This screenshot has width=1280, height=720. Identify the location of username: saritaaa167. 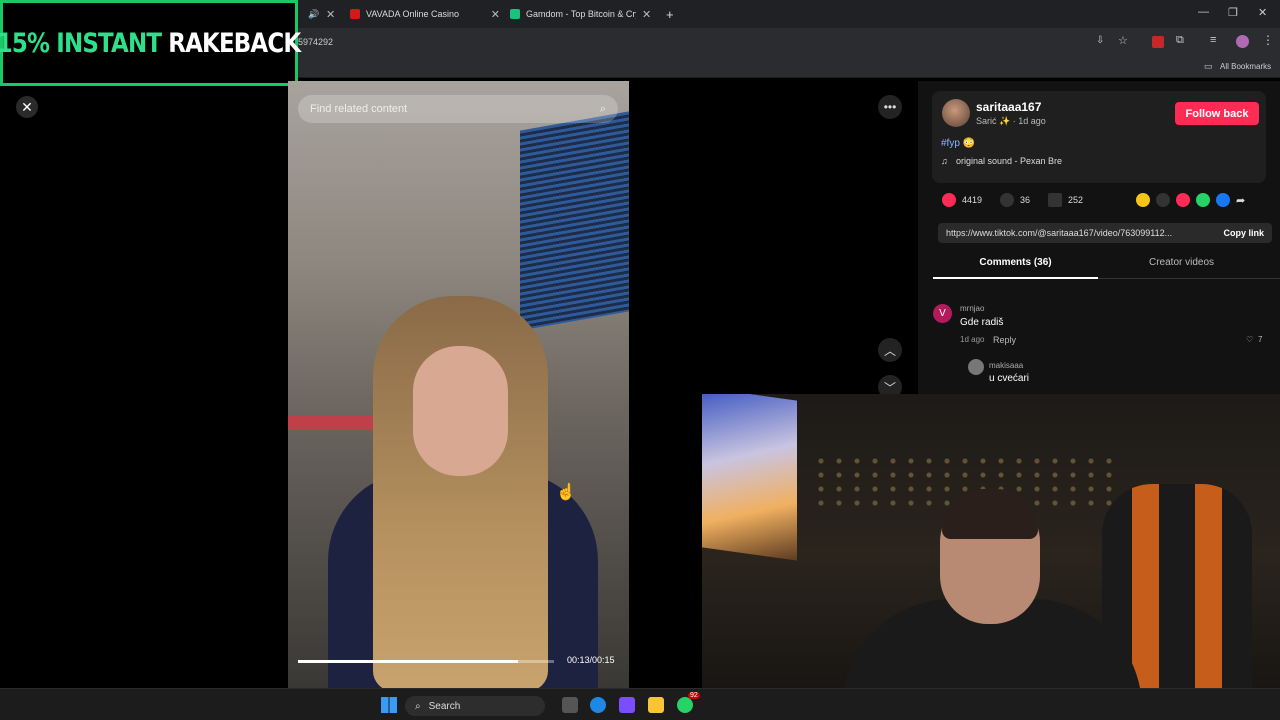
(1008, 107).